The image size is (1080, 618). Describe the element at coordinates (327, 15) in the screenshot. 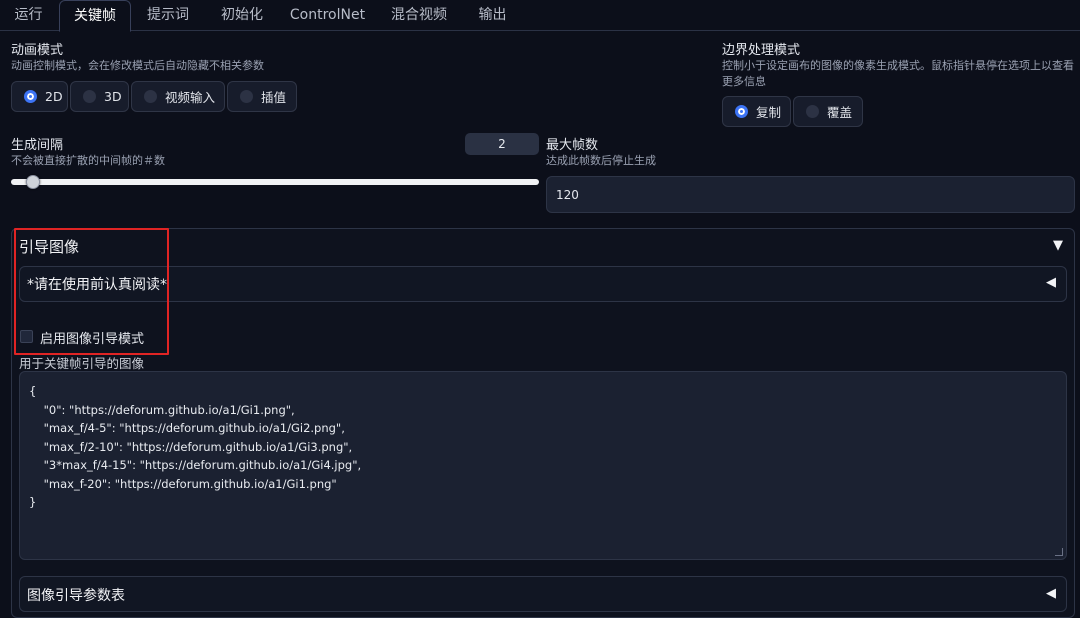

I see `tab-controlnet: ControlNet` at that location.